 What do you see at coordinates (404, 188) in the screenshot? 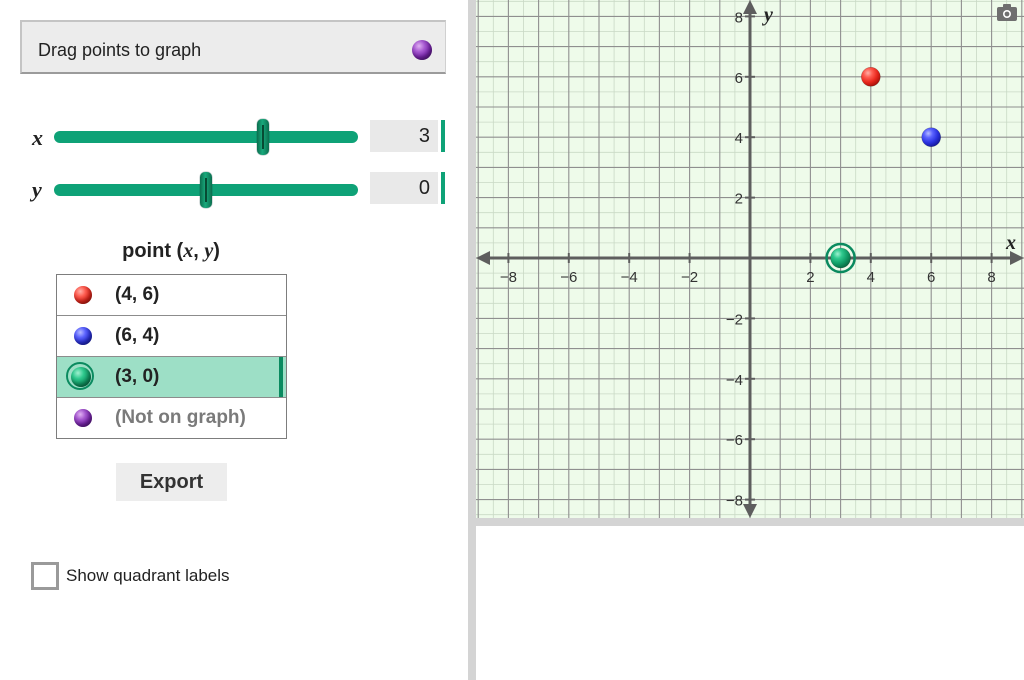
I see `y-value-field: 0` at bounding box center [404, 188].